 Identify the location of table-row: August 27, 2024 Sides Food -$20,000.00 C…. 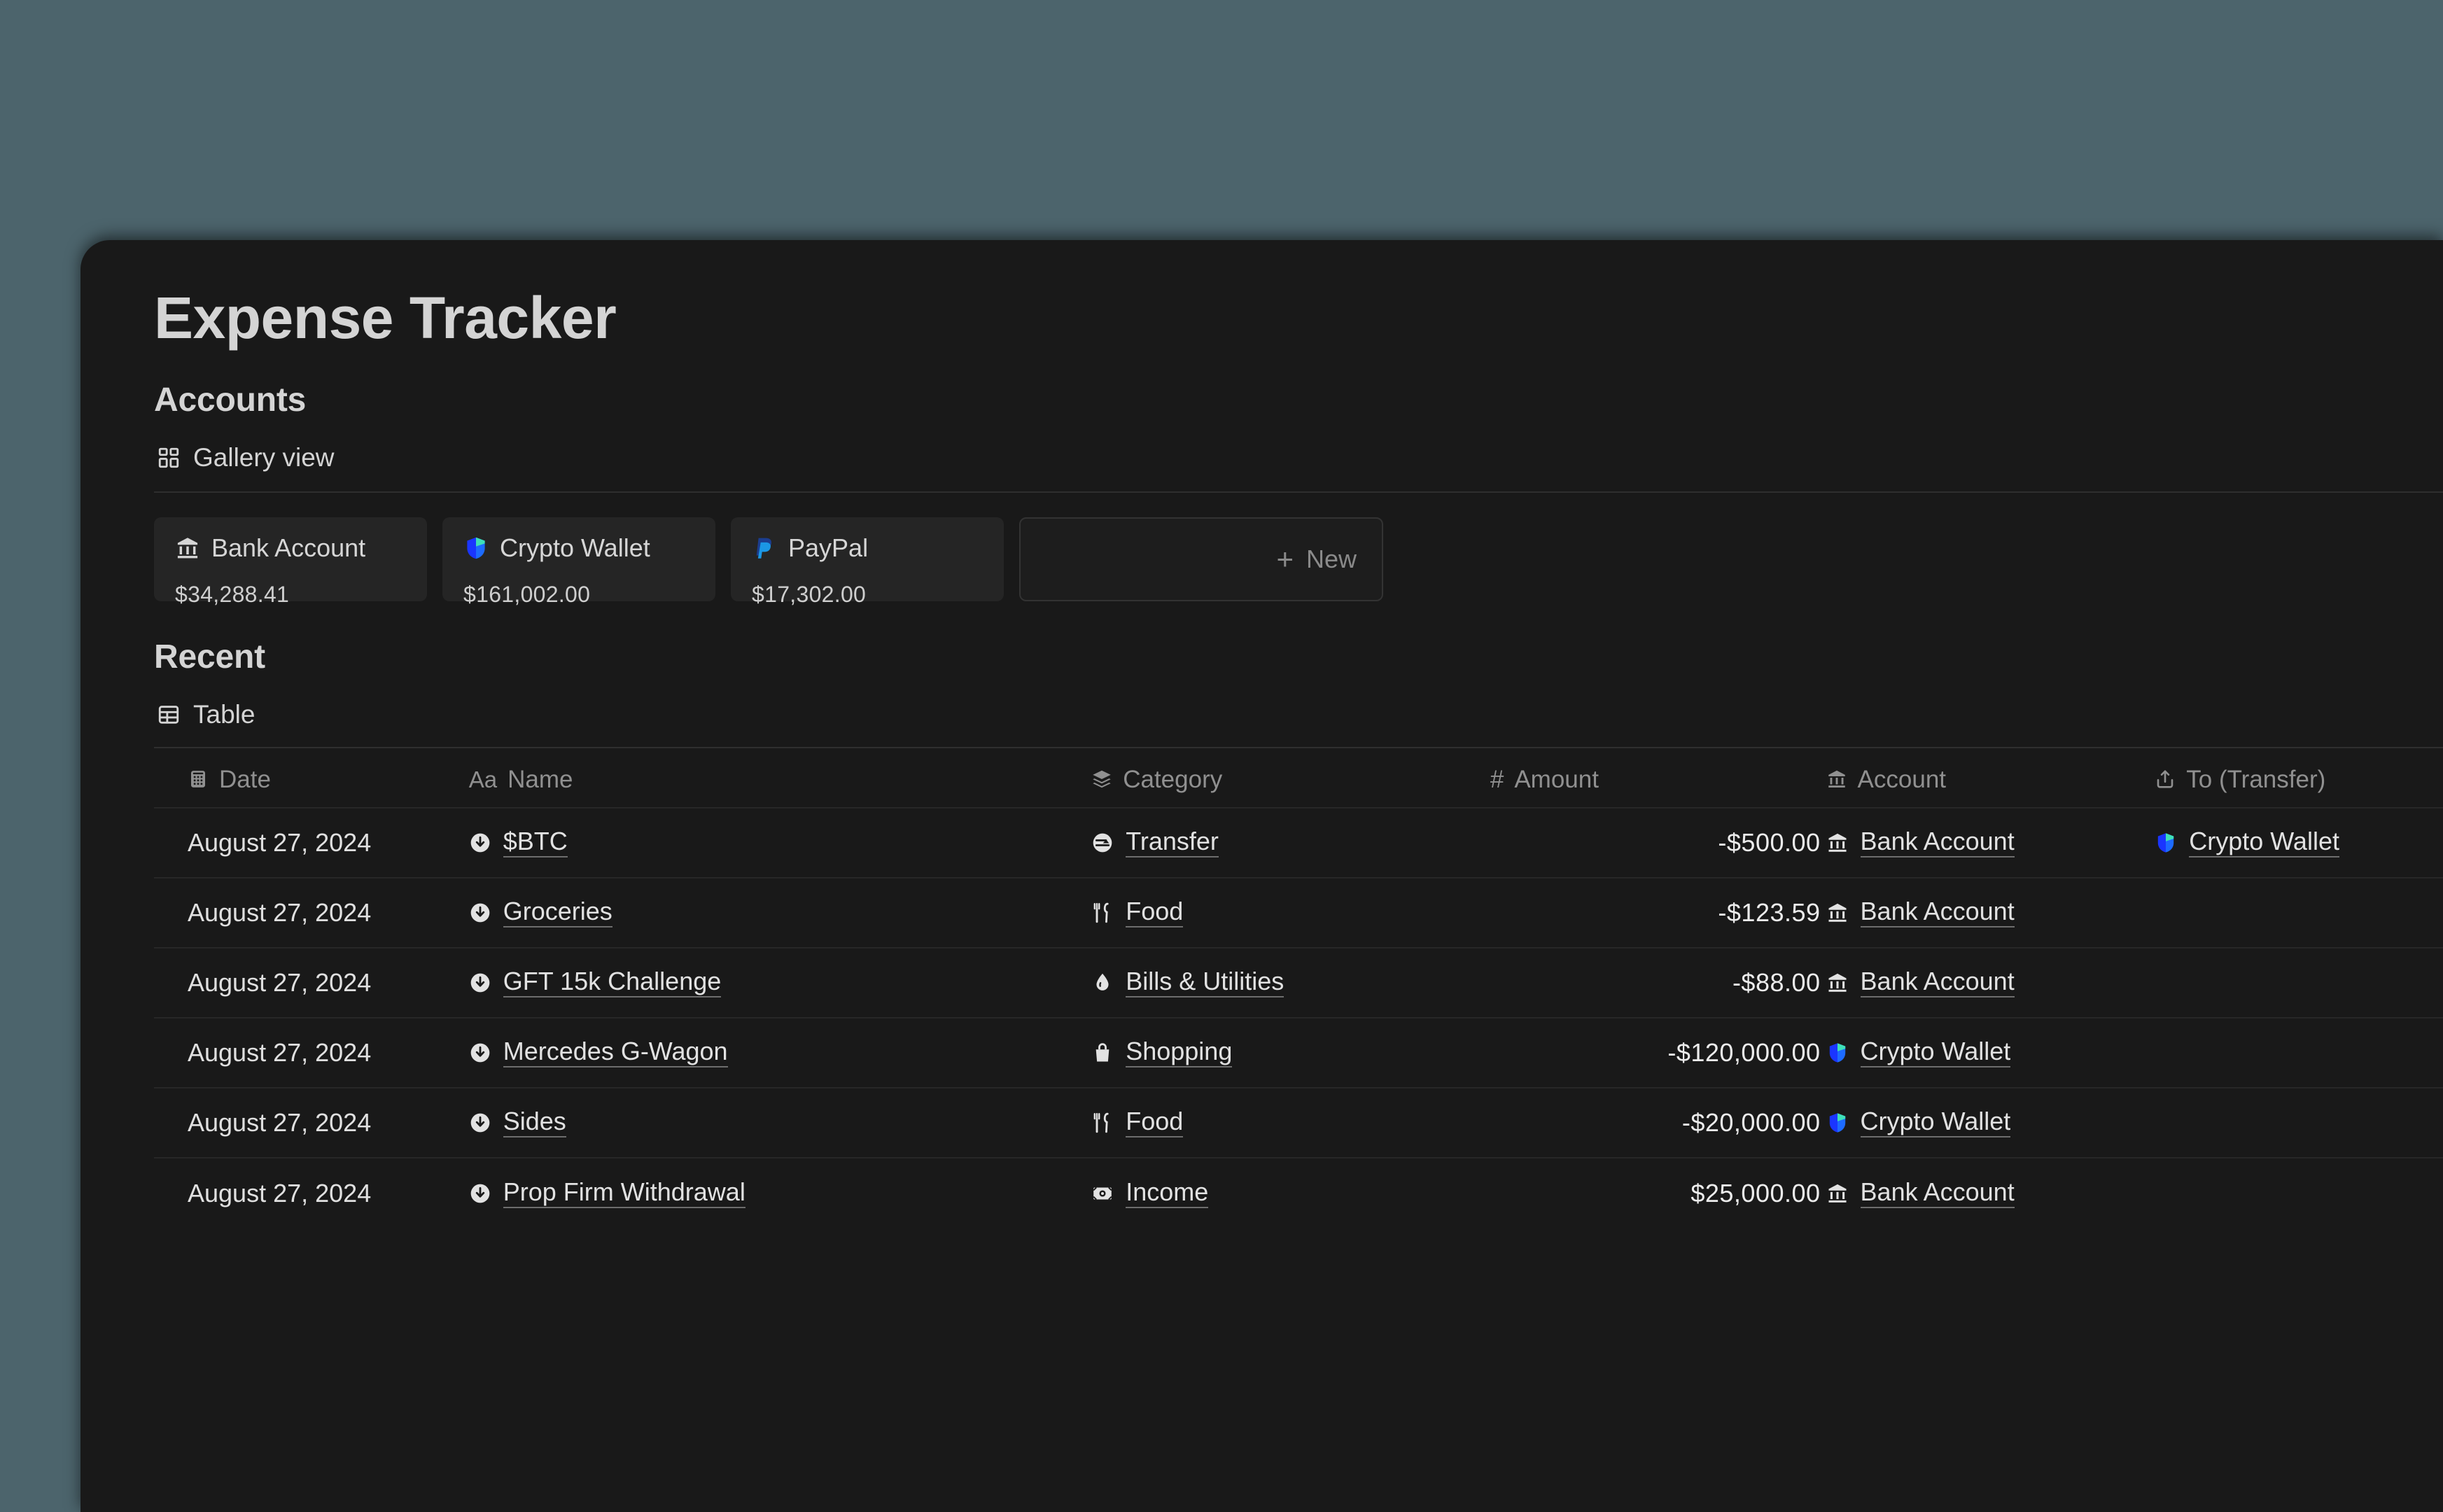
(1298, 1123).